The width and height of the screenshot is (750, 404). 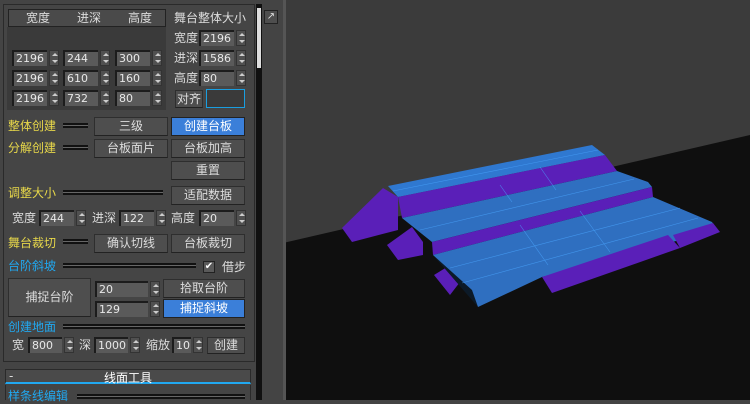 What do you see at coordinates (198, 345) in the screenshot?
I see `ground-scale-spinner` at bounding box center [198, 345].